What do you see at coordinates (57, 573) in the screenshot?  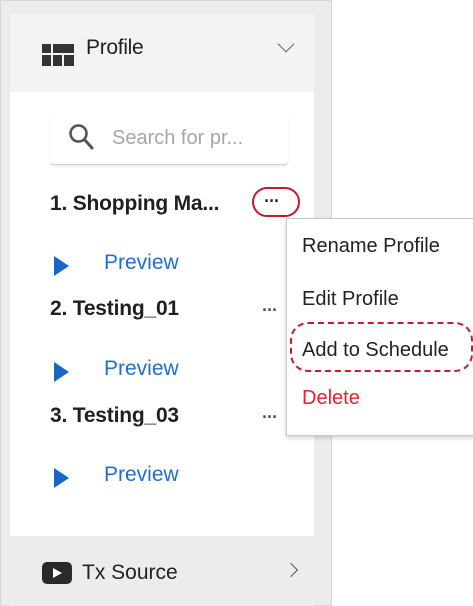 I see `tx-source-play-icon` at bounding box center [57, 573].